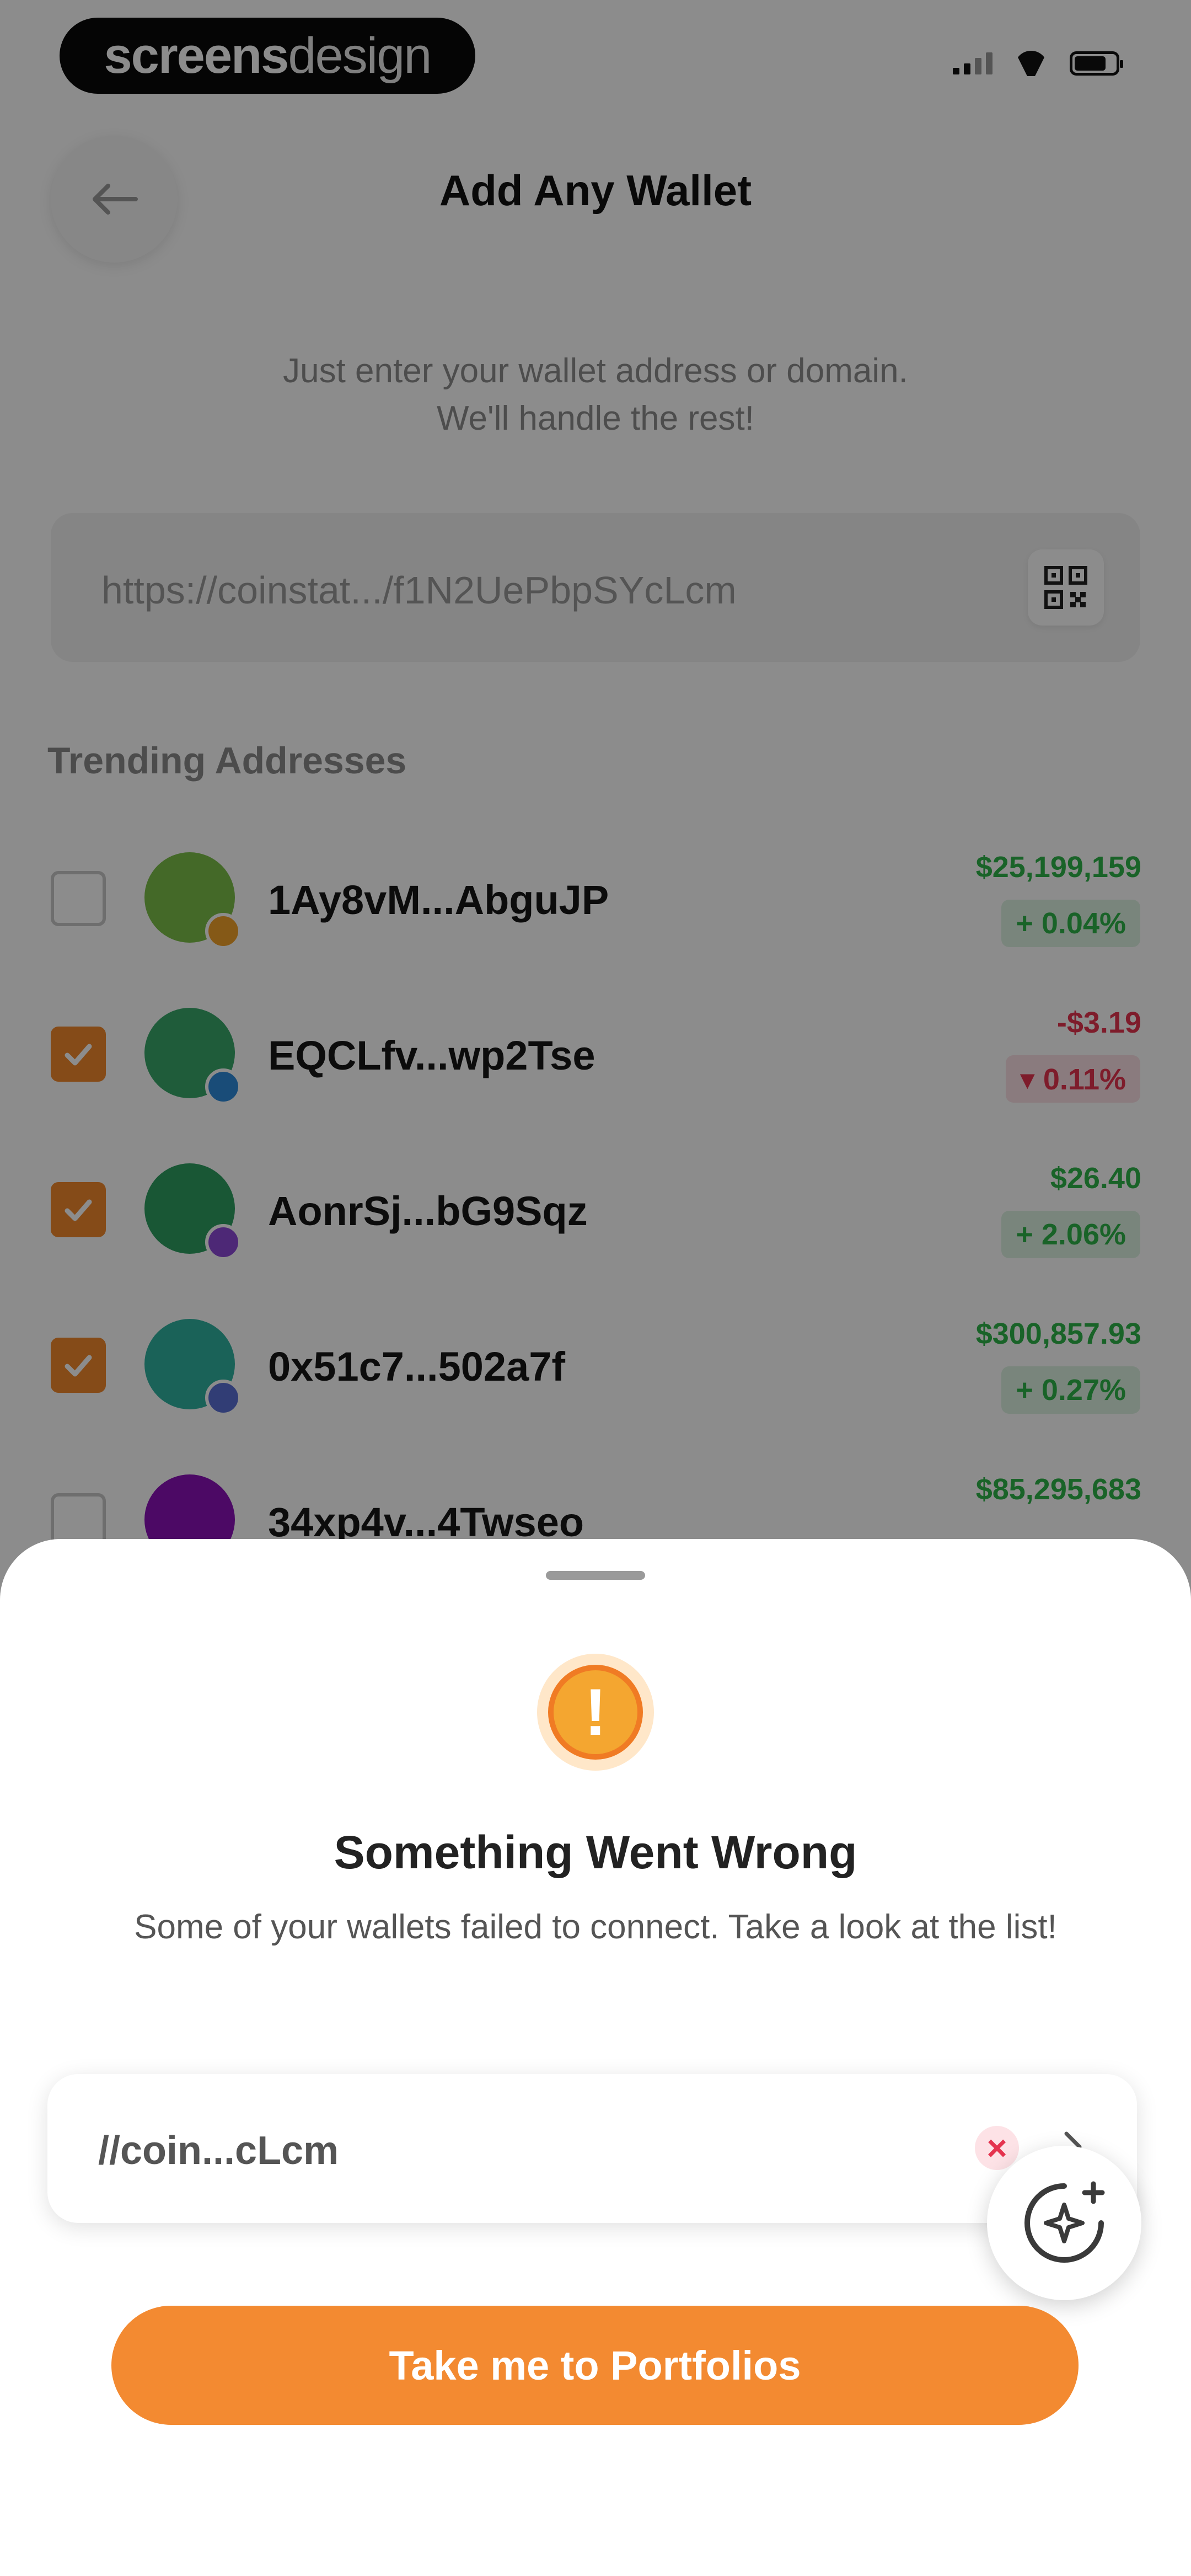 Image resolution: width=1191 pixels, height=2576 pixels. Describe the element at coordinates (595, 1852) in the screenshot. I see `sheet-title: Something Went Wrong` at that location.